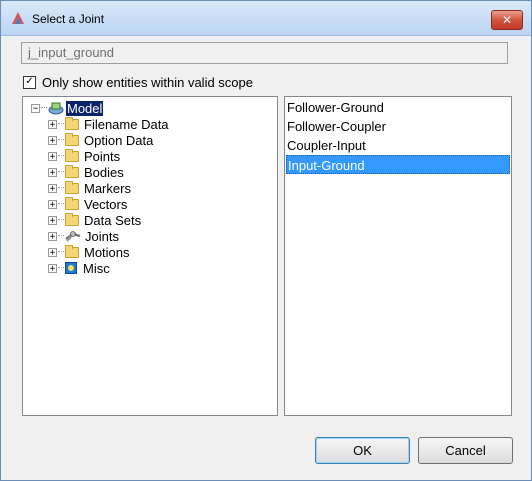 This screenshot has height=481, width=532. I want to click on tree-node-bodies: + Bodies, so click(86, 172).